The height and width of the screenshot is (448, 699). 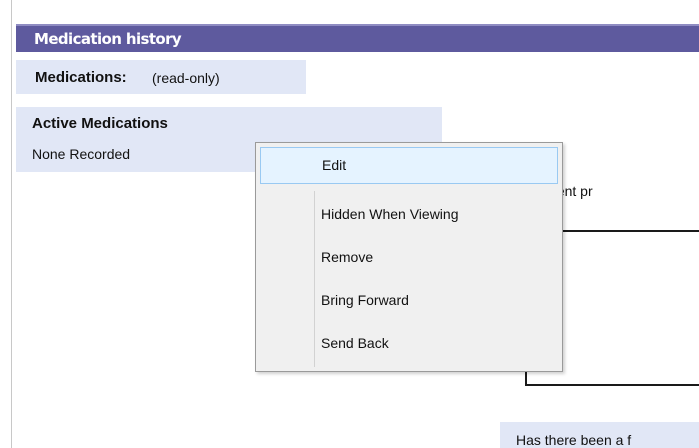 I want to click on section-title: Medication history, so click(x=108, y=39).